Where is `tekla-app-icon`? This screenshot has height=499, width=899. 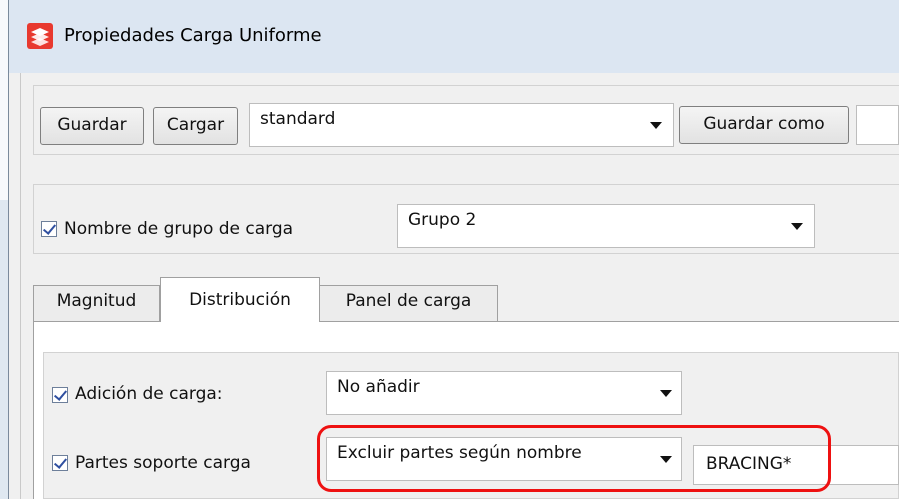
tekla-app-icon is located at coordinates (40, 36).